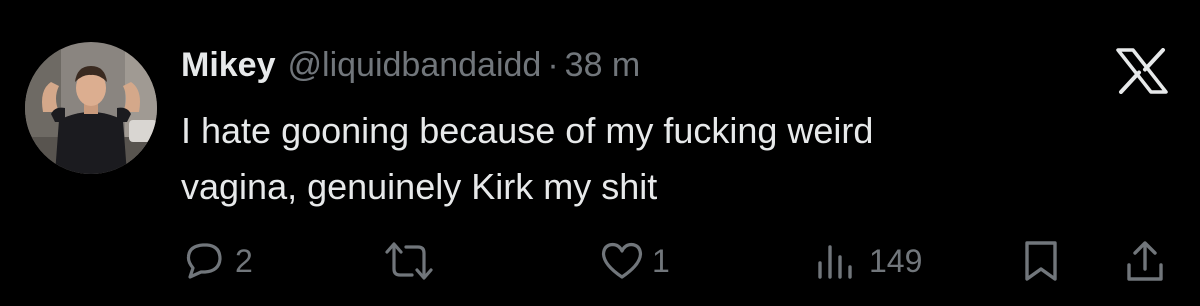 This screenshot has height=306, width=1200. Describe the element at coordinates (419, 186) in the screenshot. I see `tweet-text-line: vagina, genuinely Kirk my shit` at that location.